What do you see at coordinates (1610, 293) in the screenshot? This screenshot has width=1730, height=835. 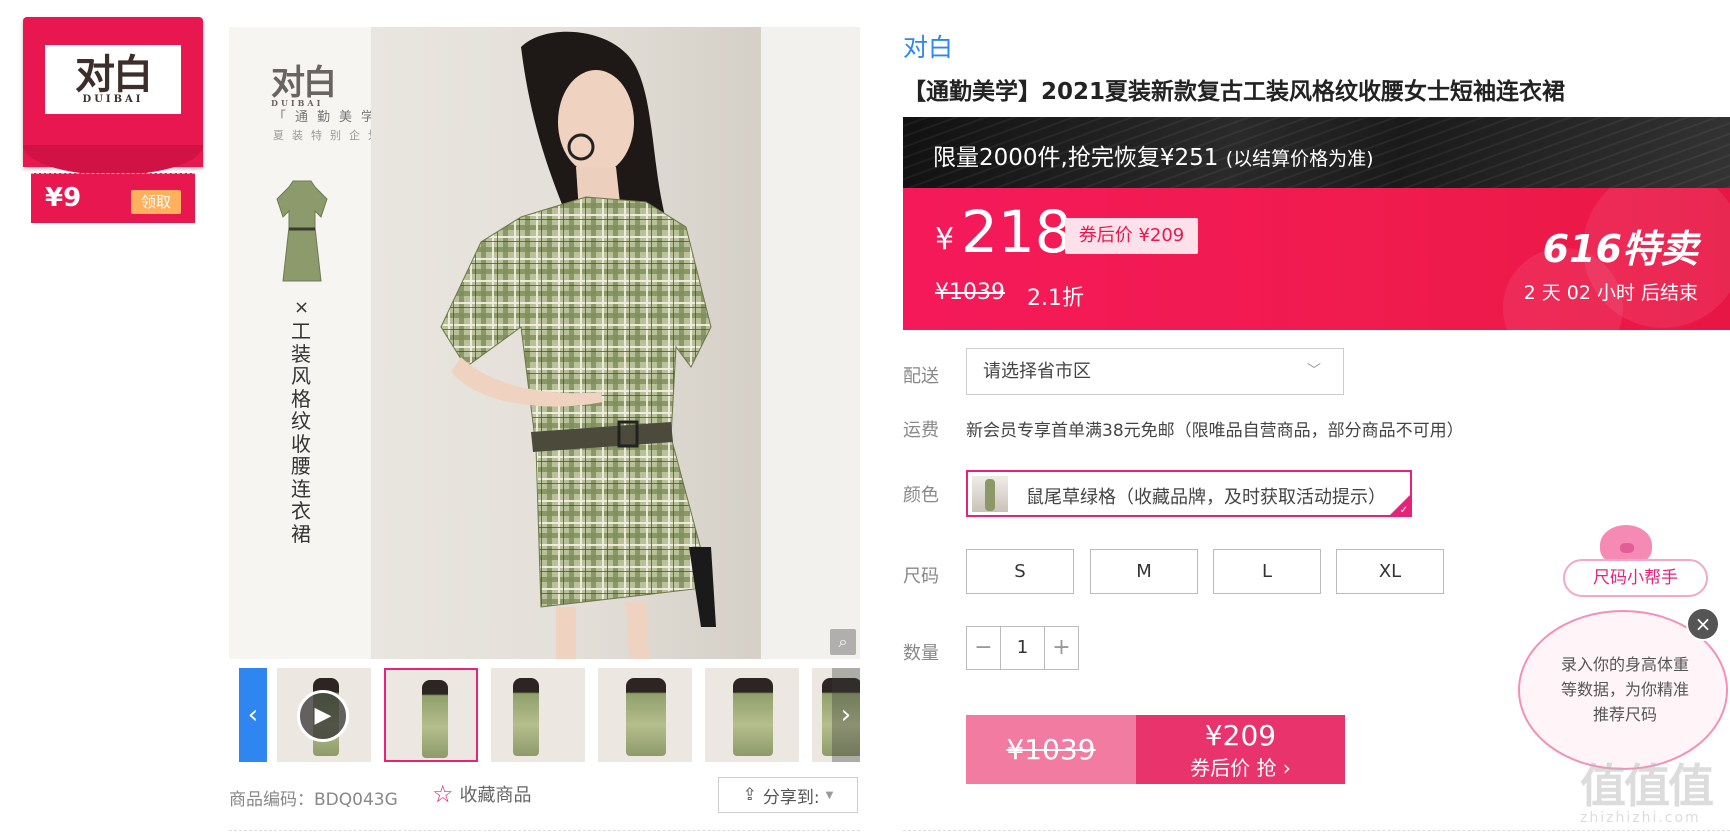 I see `countdown: 2 天 02 小时 后结束` at bounding box center [1610, 293].